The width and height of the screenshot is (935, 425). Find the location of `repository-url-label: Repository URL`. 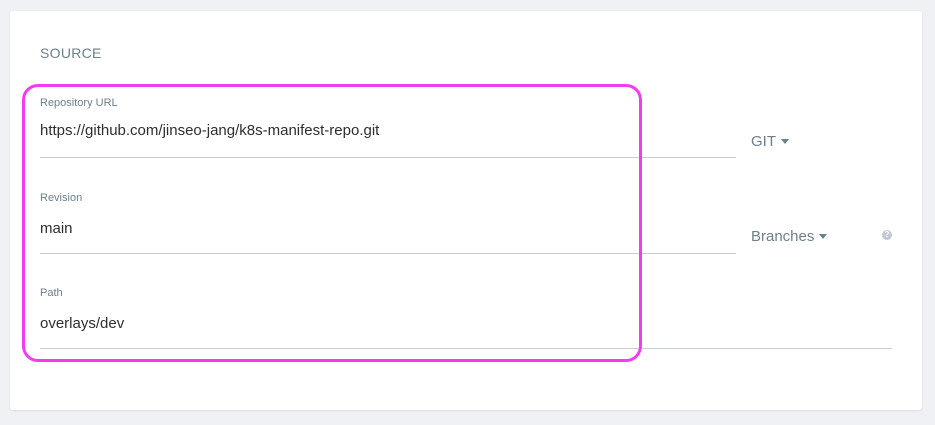

repository-url-label: Repository URL is located at coordinates (79, 103).